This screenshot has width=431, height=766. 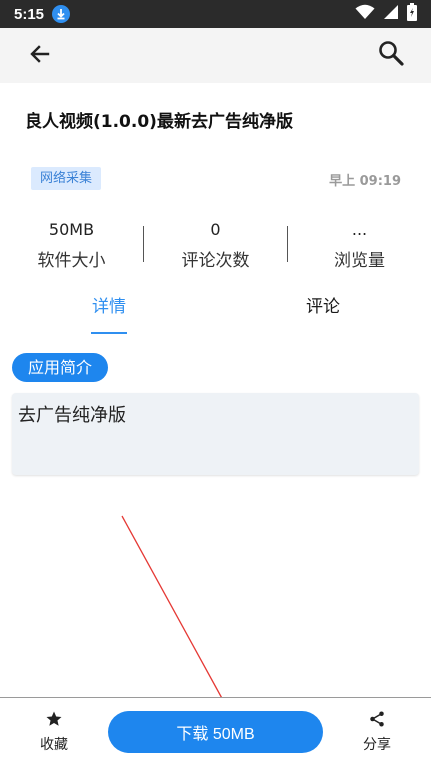 I want to click on back-button, so click(x=40, y=56).